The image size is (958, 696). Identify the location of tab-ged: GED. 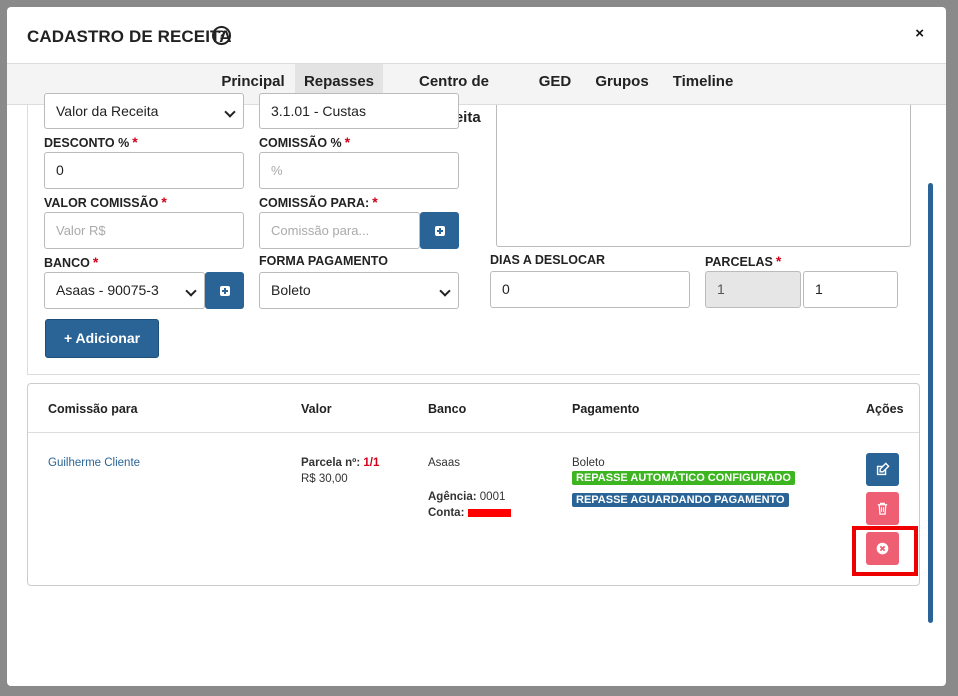
(555, 84).